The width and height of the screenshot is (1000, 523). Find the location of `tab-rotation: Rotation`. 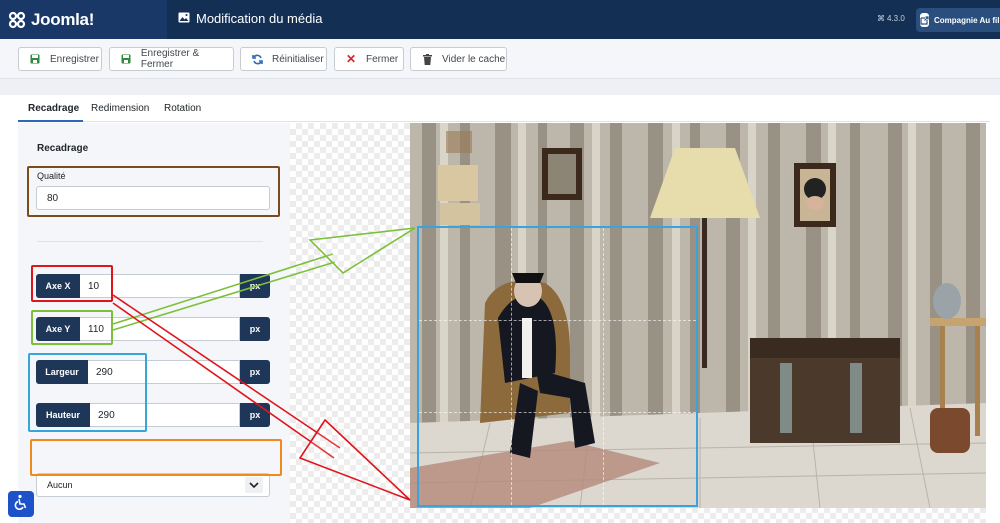

tab-rotation: Rotation is located at coordinates (182, 108).